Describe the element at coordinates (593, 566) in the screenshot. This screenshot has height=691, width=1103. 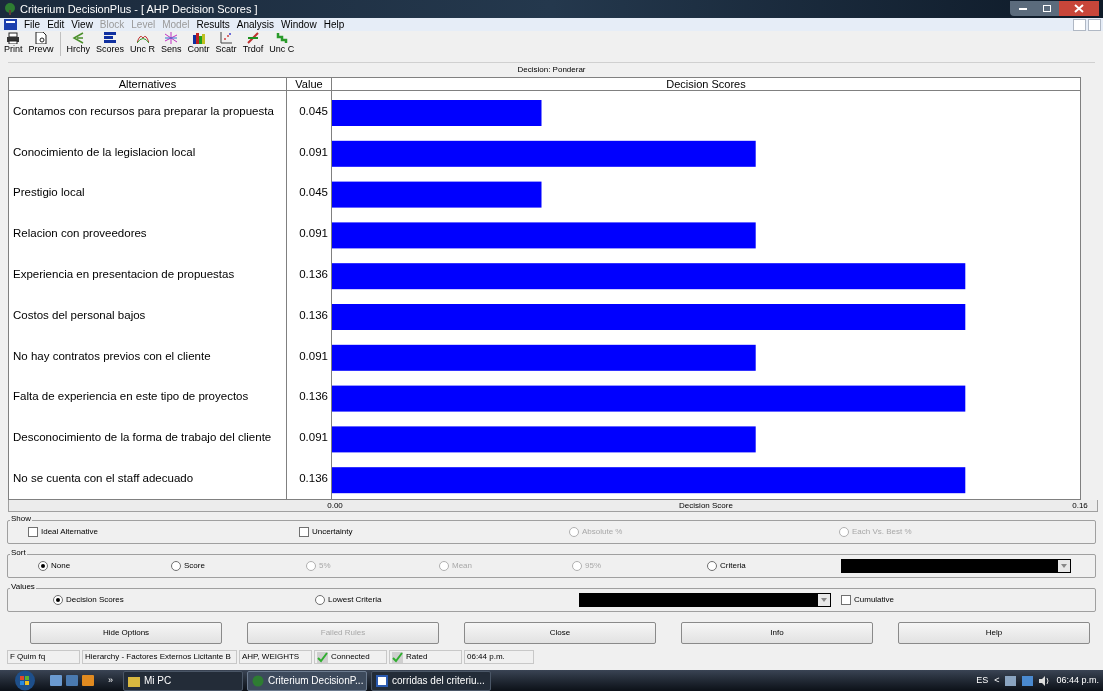
I see `radio-label: 95%` at that location.